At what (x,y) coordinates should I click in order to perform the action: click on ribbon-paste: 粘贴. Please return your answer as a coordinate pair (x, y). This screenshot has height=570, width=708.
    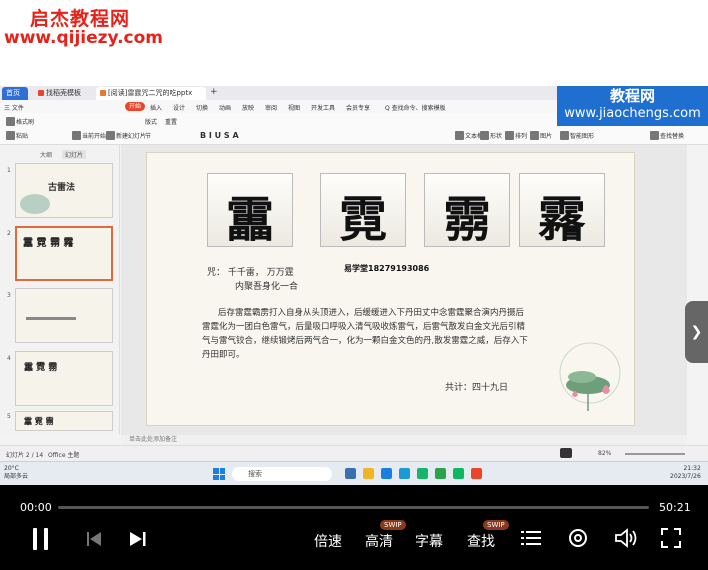
    Looking at the image, I should click on (17, 135).